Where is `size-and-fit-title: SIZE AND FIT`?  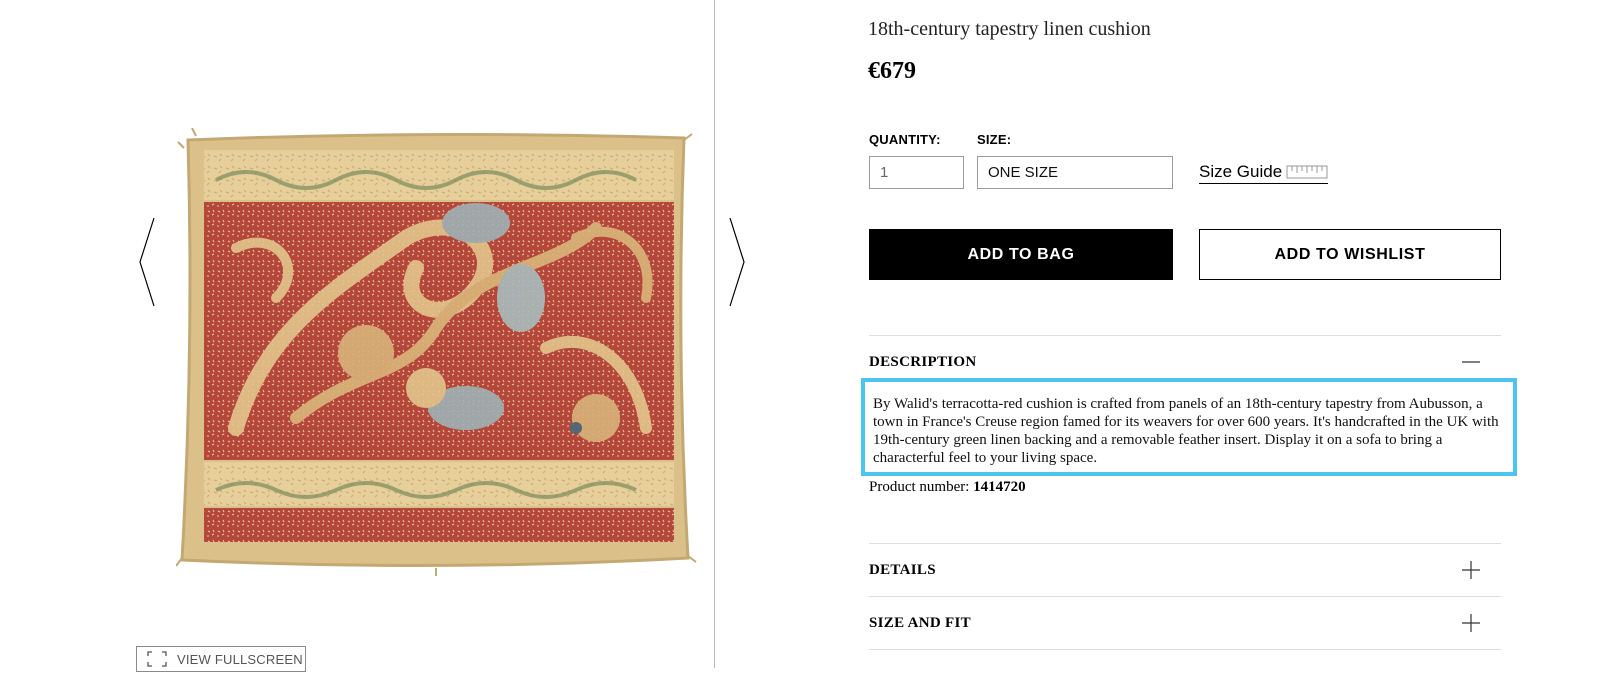
size-and-fit-title: SIZE AND FIT is located at coordinates (920, 622).